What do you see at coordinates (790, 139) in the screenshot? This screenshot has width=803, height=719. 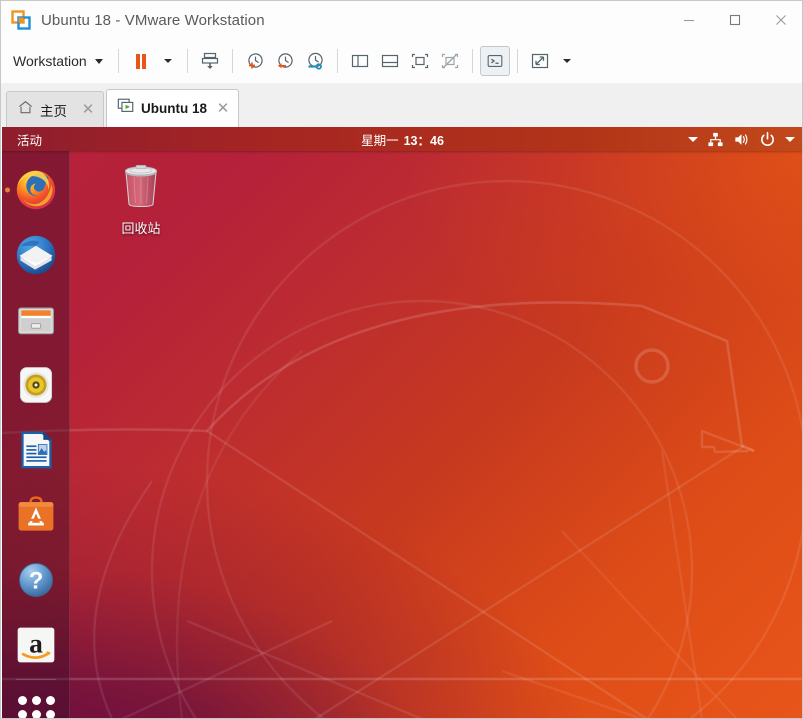 I see `system-menu-dropdown-icon` at bounding box center [790, 139].